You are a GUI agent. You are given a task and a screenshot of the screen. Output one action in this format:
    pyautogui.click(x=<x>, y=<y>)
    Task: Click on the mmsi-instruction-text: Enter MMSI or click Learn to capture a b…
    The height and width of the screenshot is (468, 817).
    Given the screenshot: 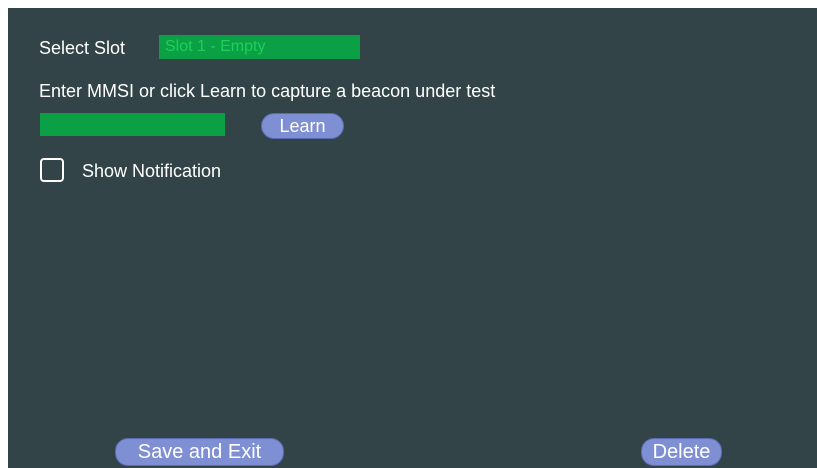 What is the action you would take?
    pyautogui.click(x=267, y=91)
    